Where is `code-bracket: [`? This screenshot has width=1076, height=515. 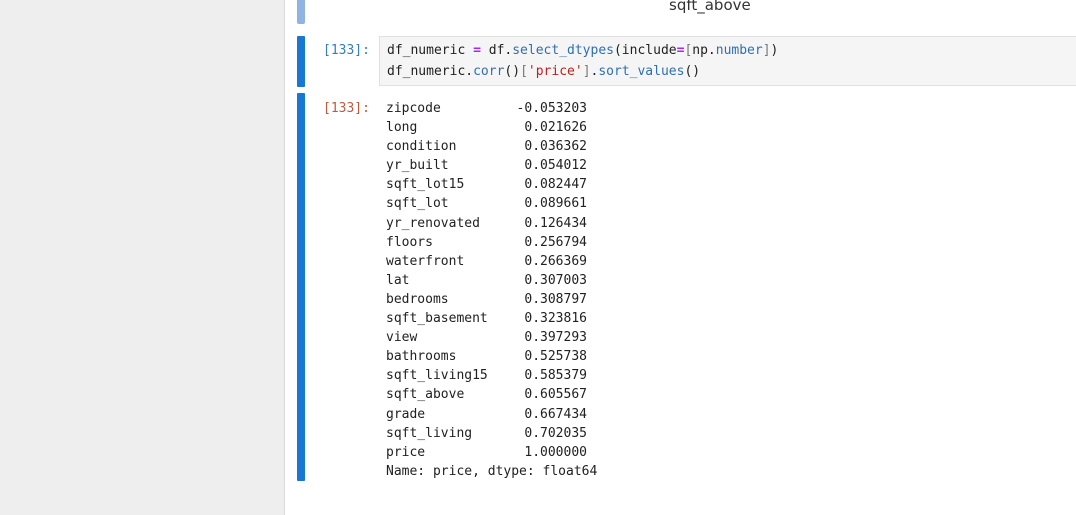 code-bracket: [ is located at coordinates (524, 71).